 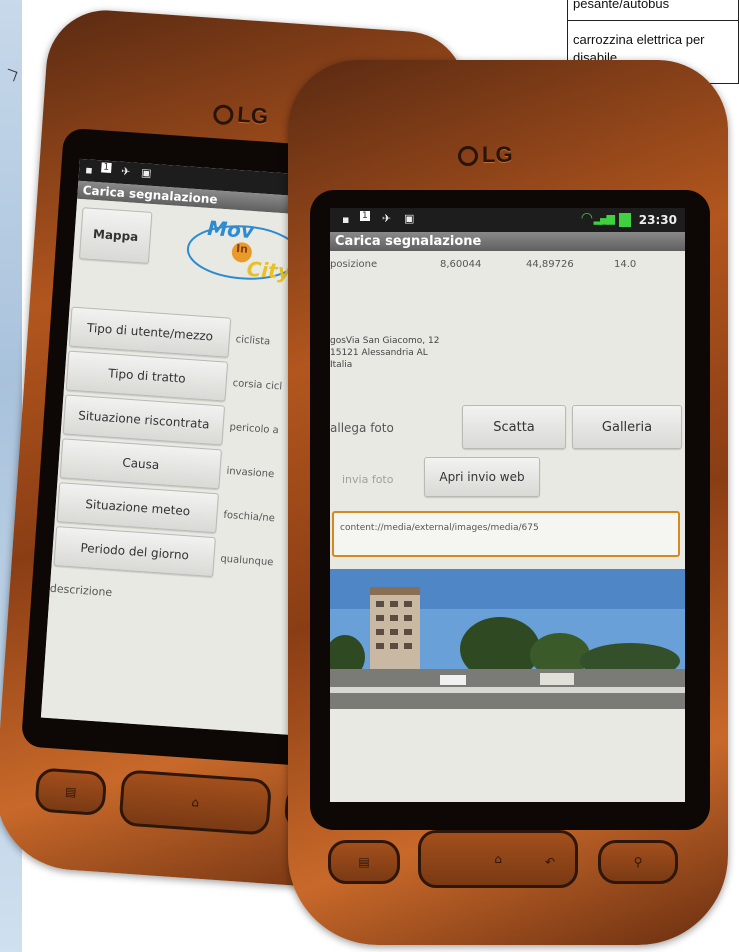 I want to click on description-label: descrizione, so click(x=81, y=590).